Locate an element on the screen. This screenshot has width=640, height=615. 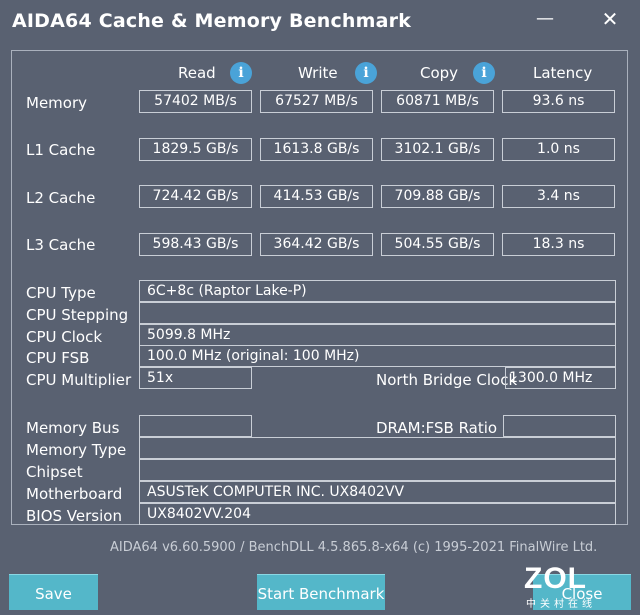
l3-copy-value: 504.55 GB/s is located at coordinates (437, 244).